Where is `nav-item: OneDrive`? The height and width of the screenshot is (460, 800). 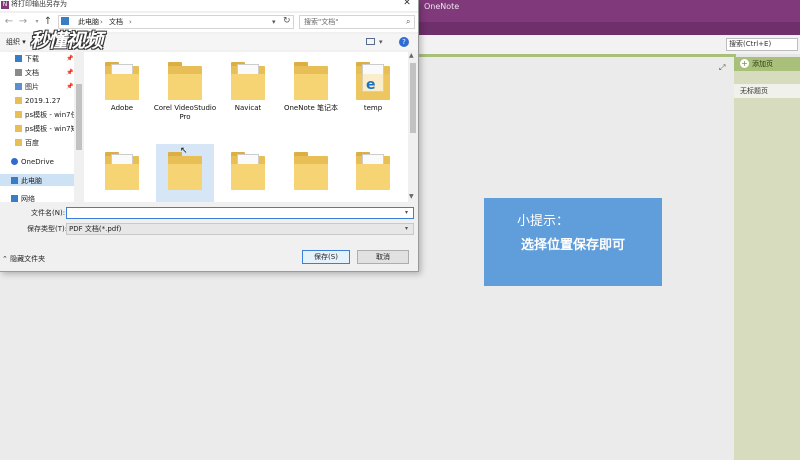
nav-item: OneDrive is located at coordinates (37, 162).